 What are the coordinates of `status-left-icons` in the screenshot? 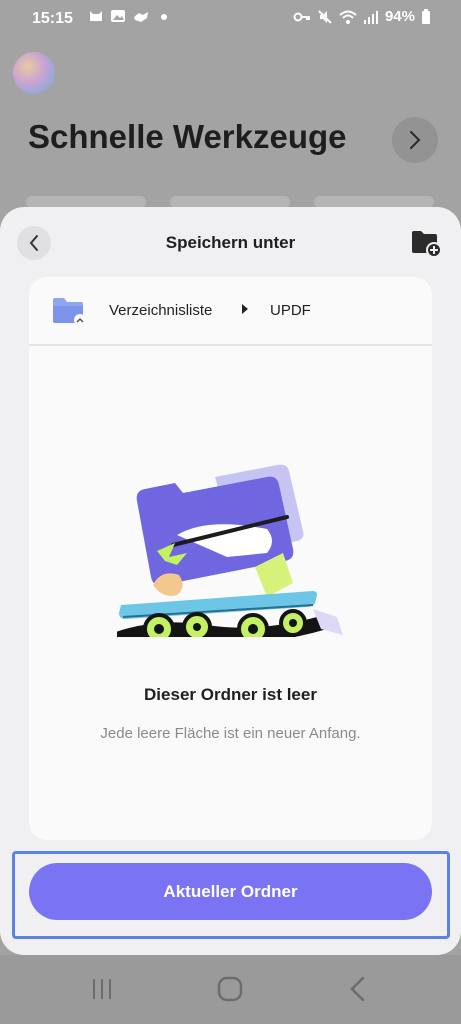 It's located at (130, 16).